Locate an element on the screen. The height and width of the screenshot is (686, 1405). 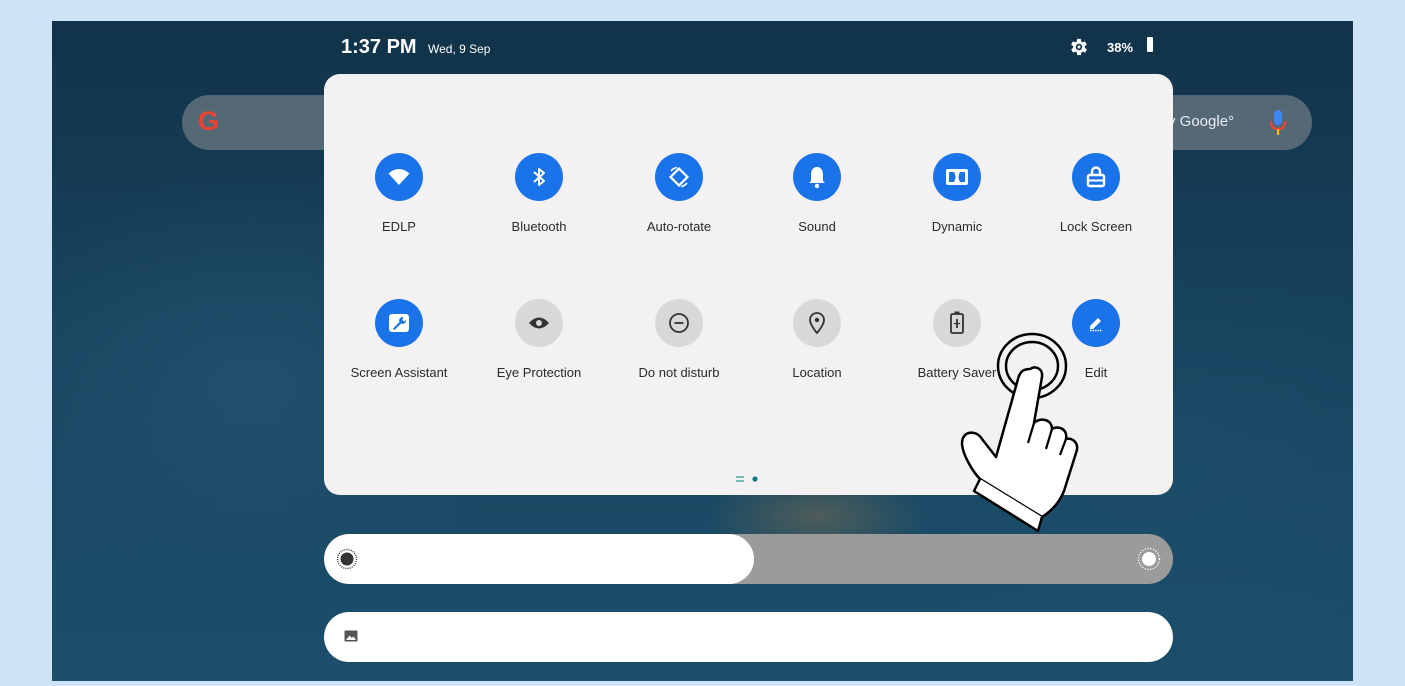
brightness-high-icon is located at coordinates (1149, 559).